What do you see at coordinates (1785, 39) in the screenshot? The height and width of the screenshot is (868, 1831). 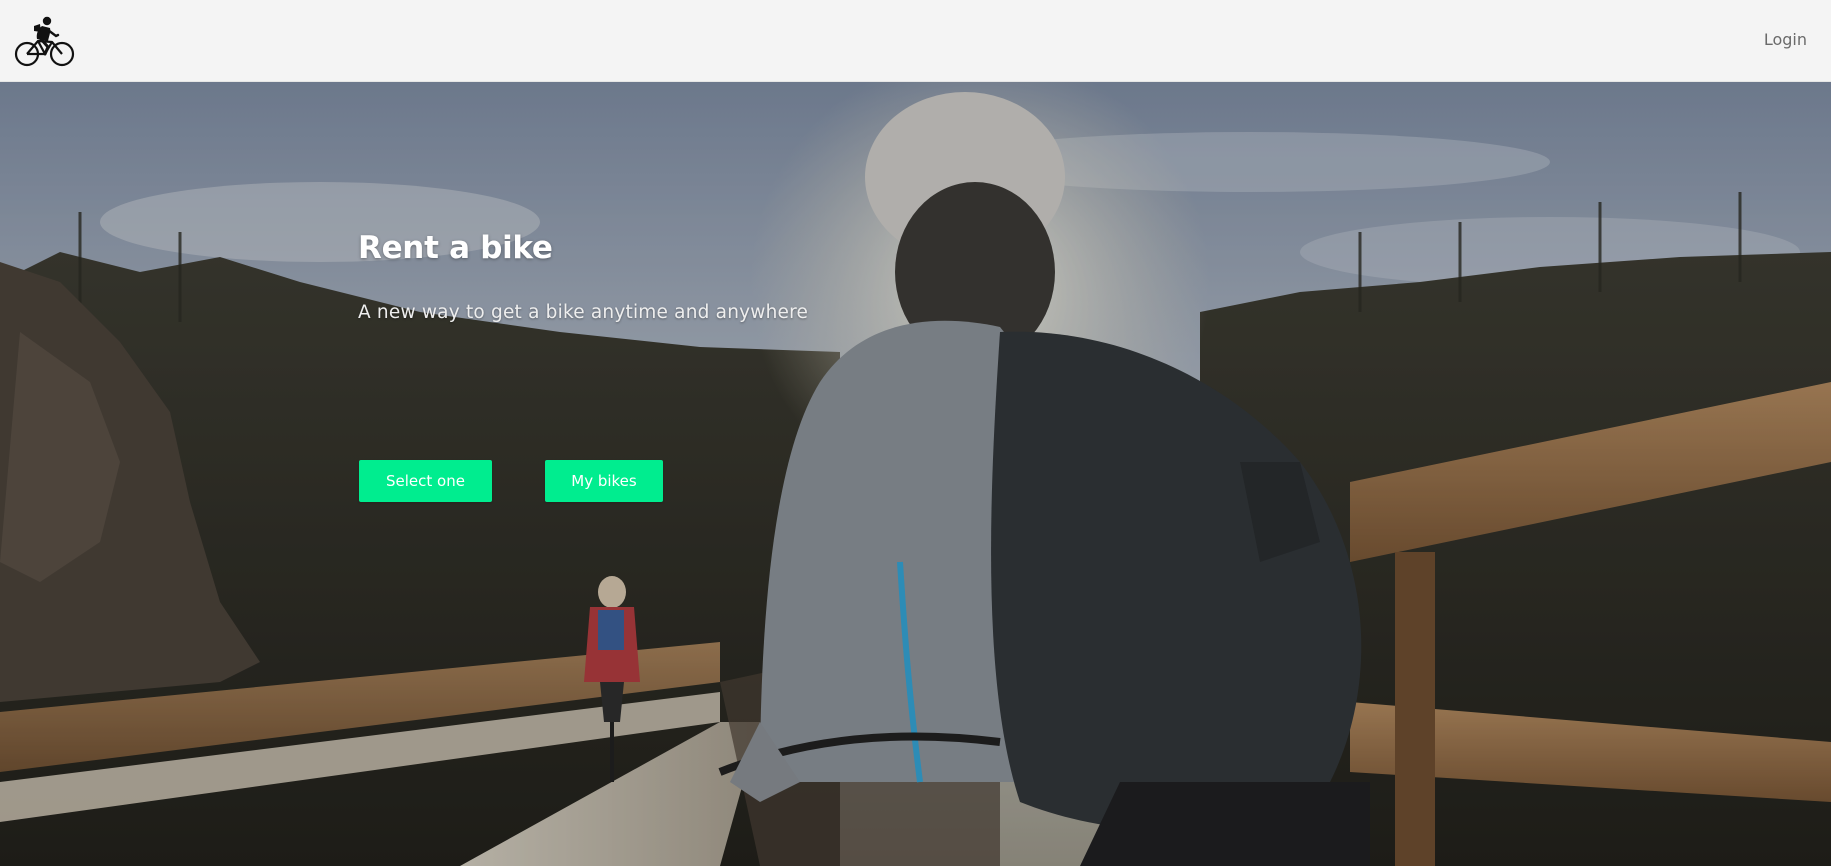 I see `login-link: Login` at bounding box center [1785, 39].